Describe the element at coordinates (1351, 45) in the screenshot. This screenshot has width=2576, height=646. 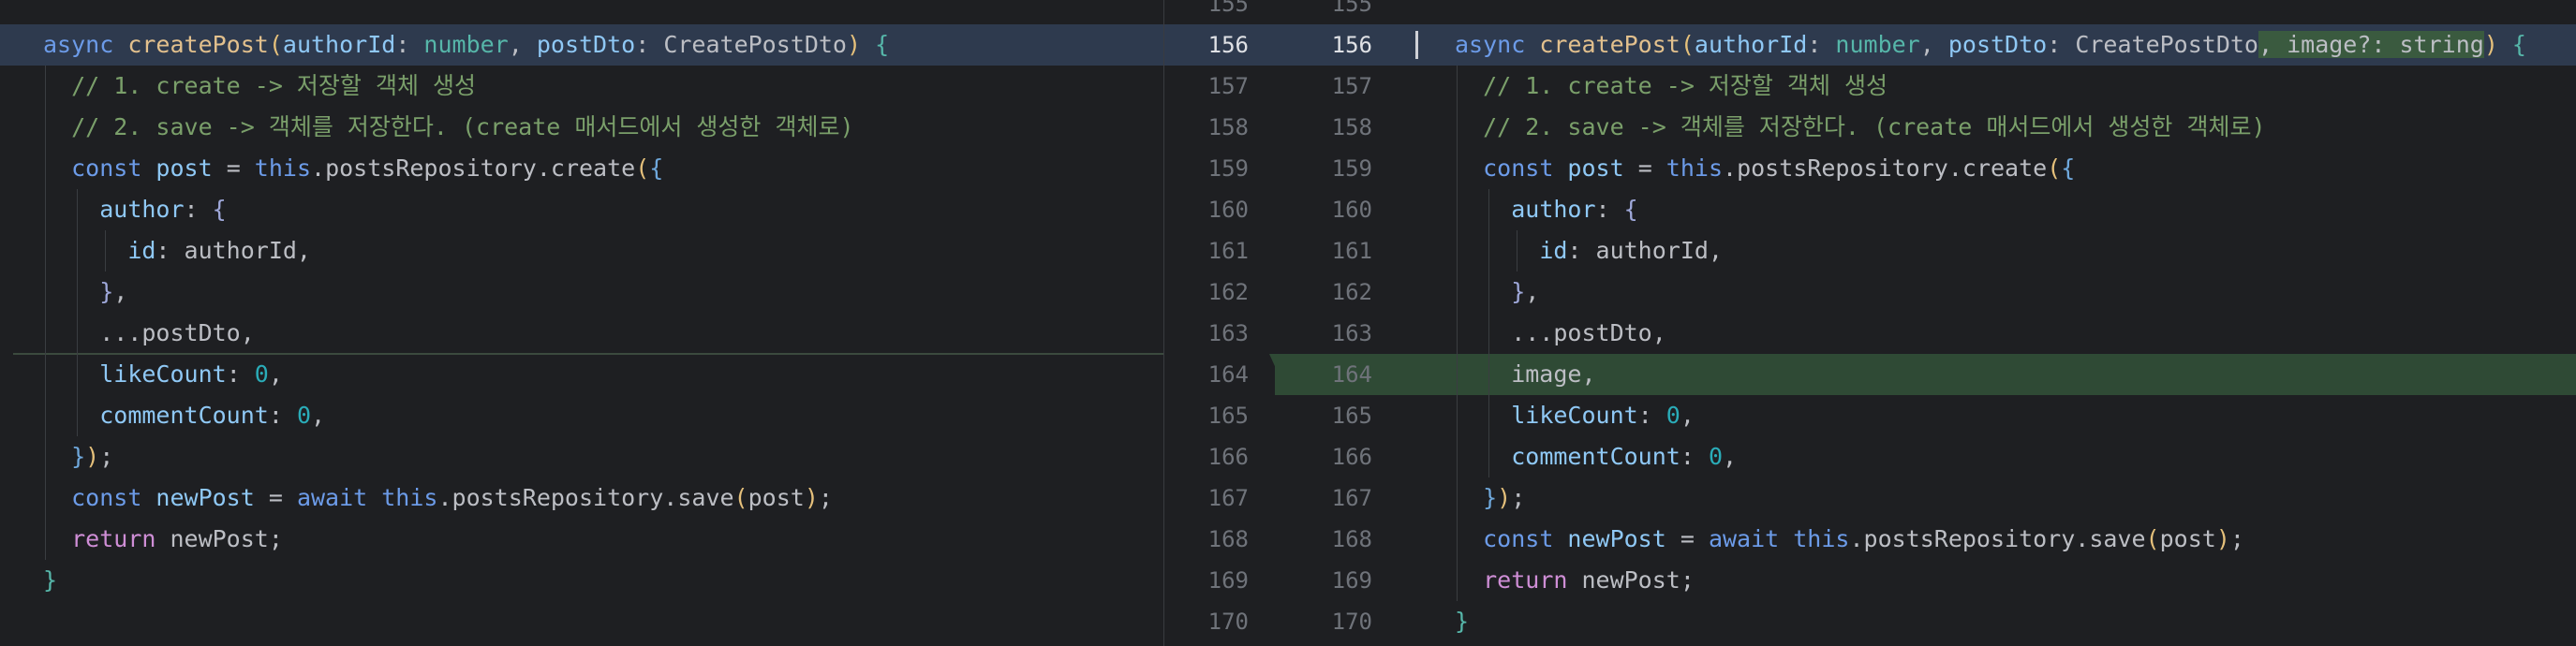
I see `right-line-number: 156` at that location.